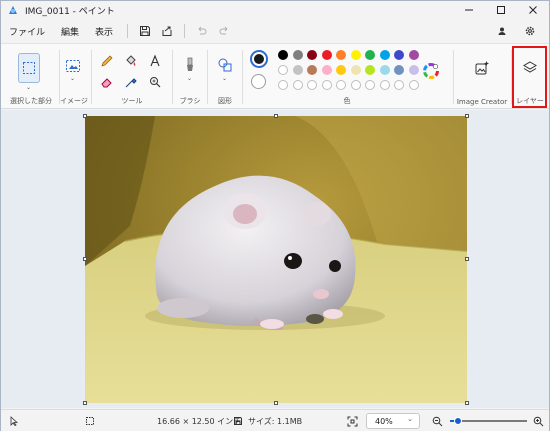 This screenshot has width=550, height=431. What do you see at coordinates (145, 31) in the screenshot?
I see `save-button` at bounding box center [145, 31].